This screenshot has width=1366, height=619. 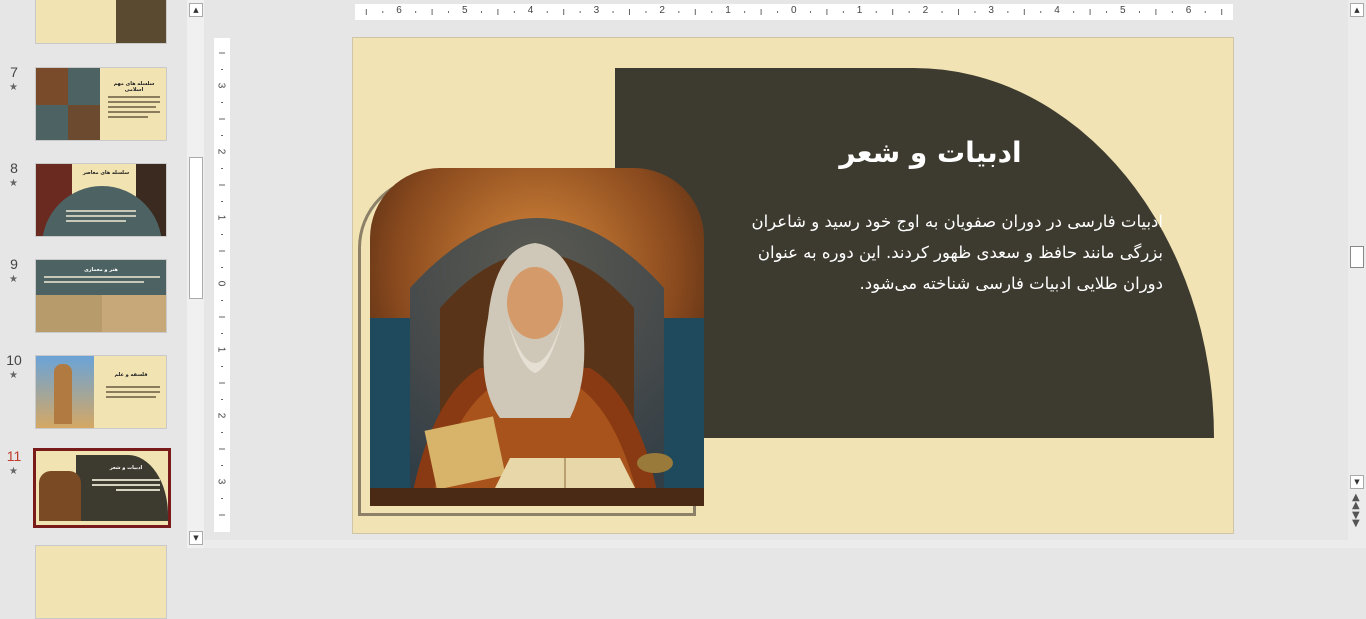 What do you see at coordinates (101, 200) in the screenshot?
I see `slide-thumbnail-8: سلسله های معاصر` at bounding box center [101, 200].